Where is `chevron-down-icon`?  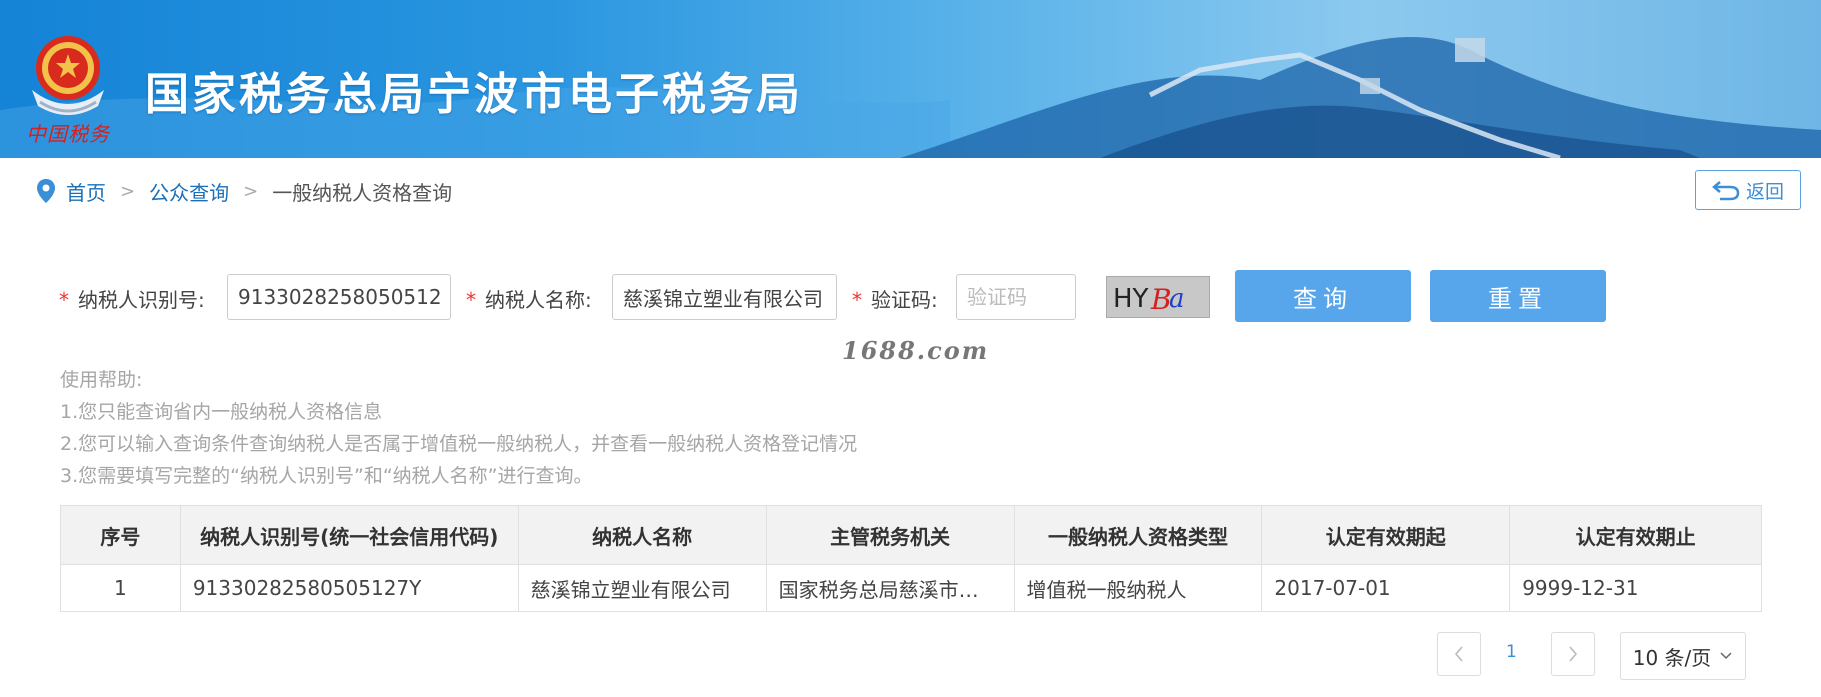 chevron-down-icon is located at coordinates (1726, 656).